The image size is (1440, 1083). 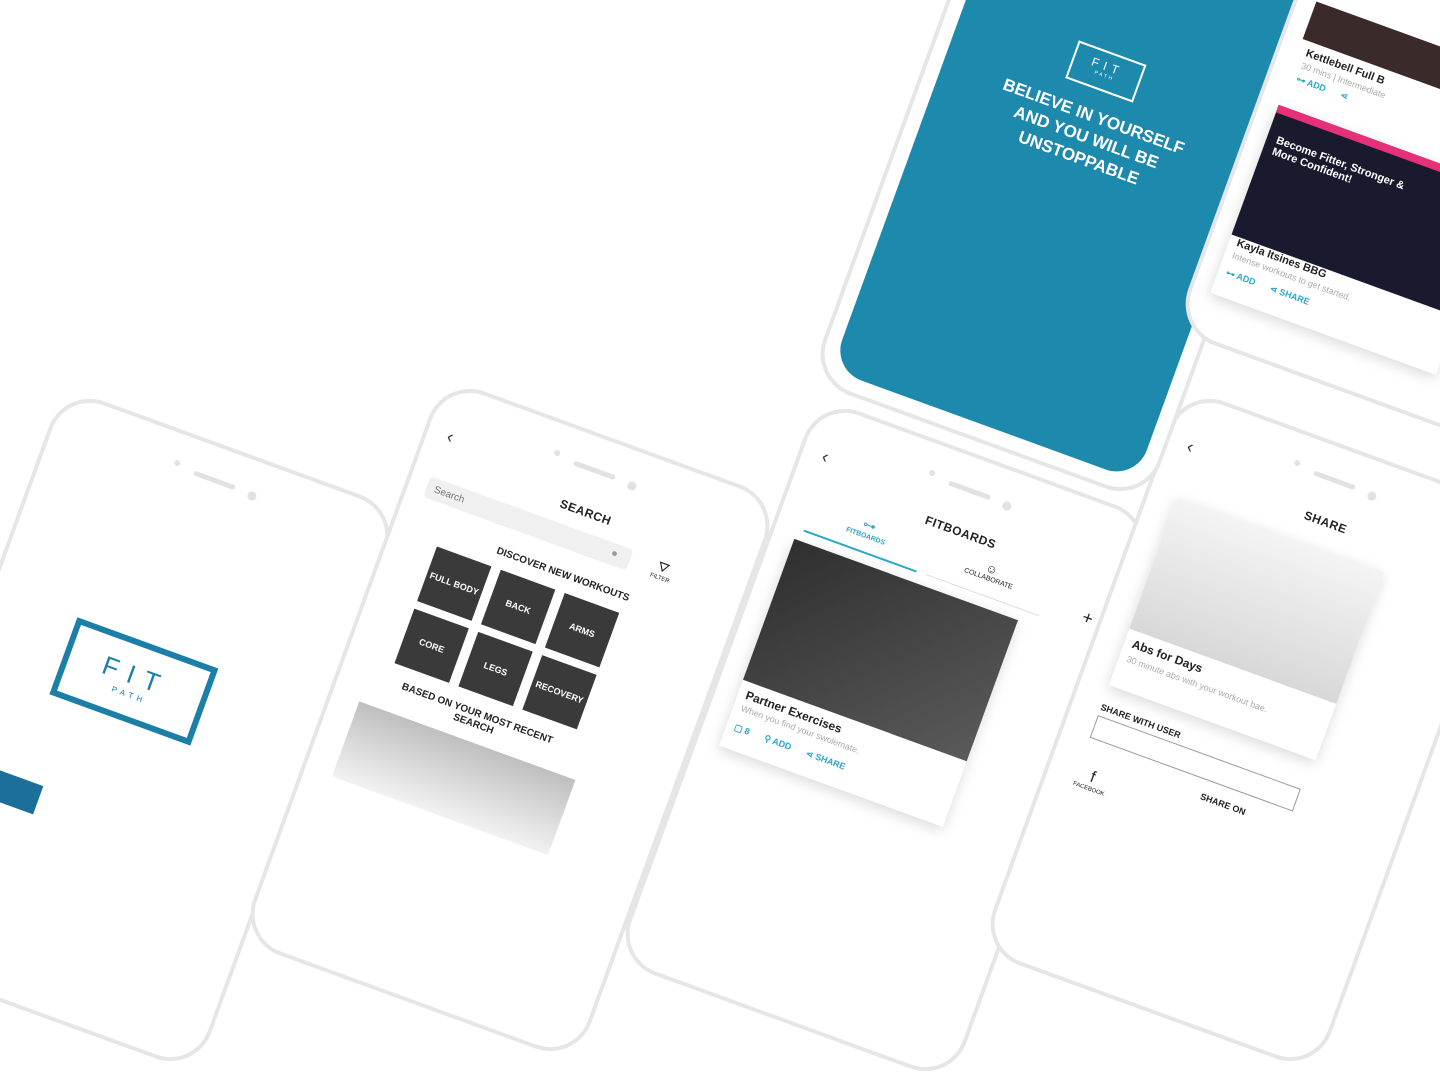 I want to click on share-button: ⋖ SHARE, so click(x=825, y=760).